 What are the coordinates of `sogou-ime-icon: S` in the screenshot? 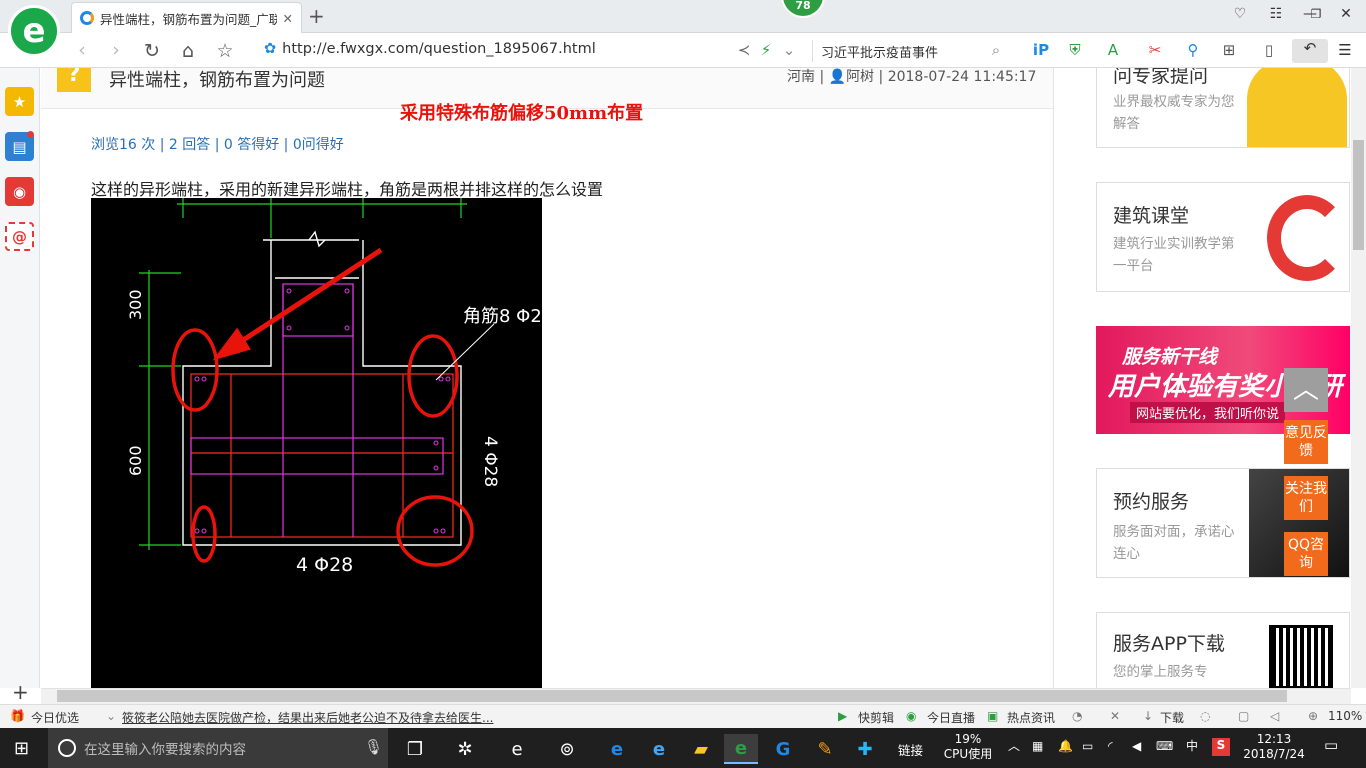 It's located at (1221, 747).